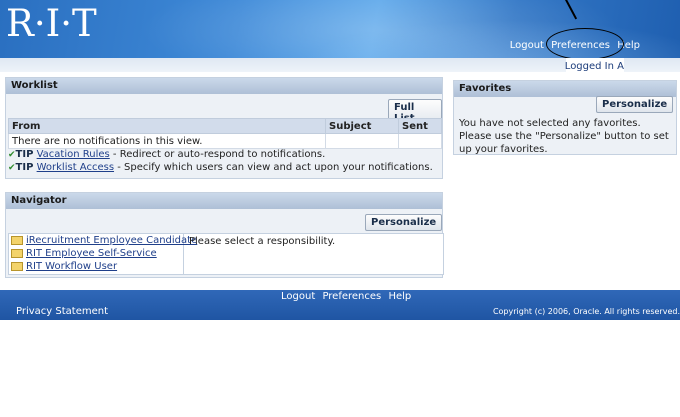 This screenshot has width=680, height=417. I want to click on vacation-rules-link: Vacation Rules, so click(73, 154).